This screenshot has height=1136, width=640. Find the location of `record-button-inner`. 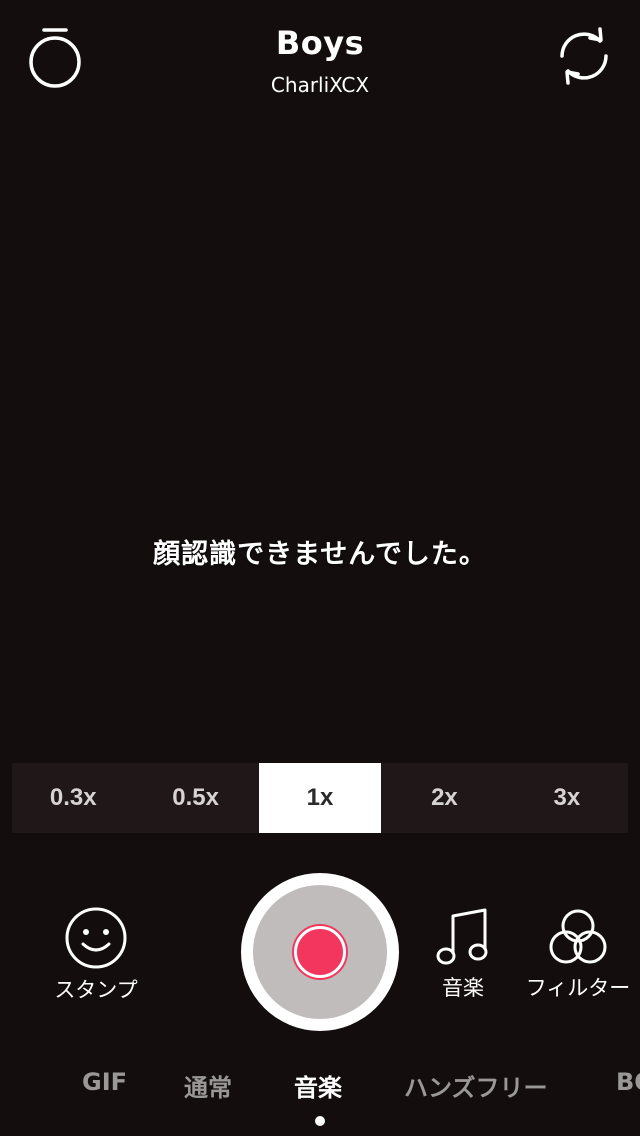

record-button-inner is located at coordinates (320, 952).